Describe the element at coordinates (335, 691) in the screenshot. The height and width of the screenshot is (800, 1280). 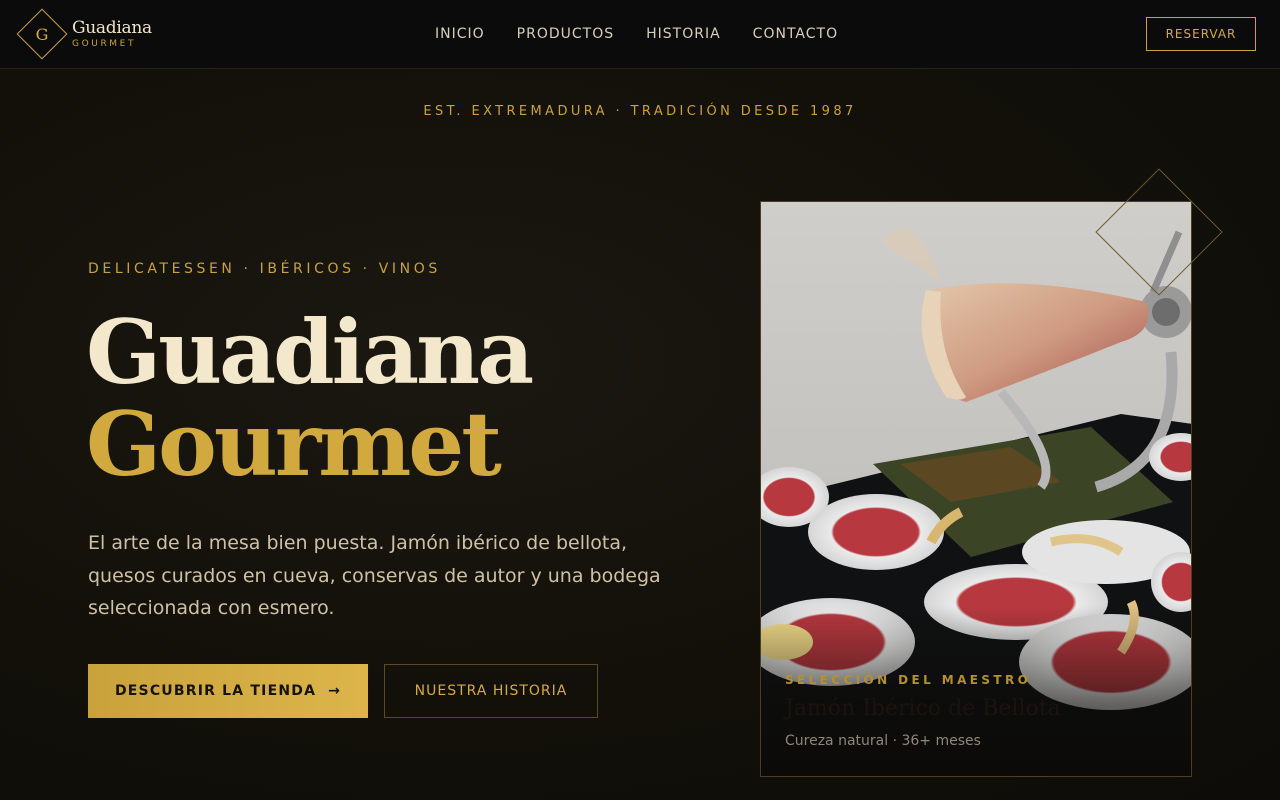
I see `arrow-right-icon: →` at that location.